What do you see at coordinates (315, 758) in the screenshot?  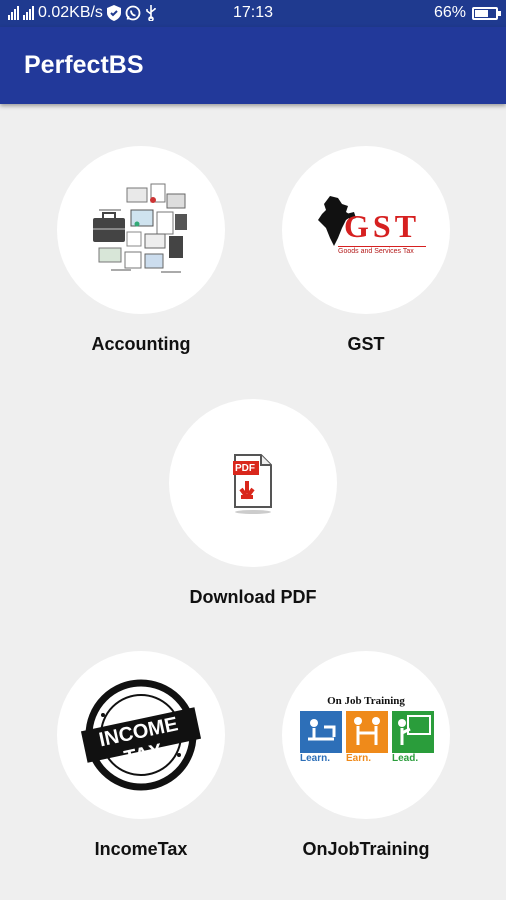 I see `learn-text: Learn.` at bounding box center [315, 758].